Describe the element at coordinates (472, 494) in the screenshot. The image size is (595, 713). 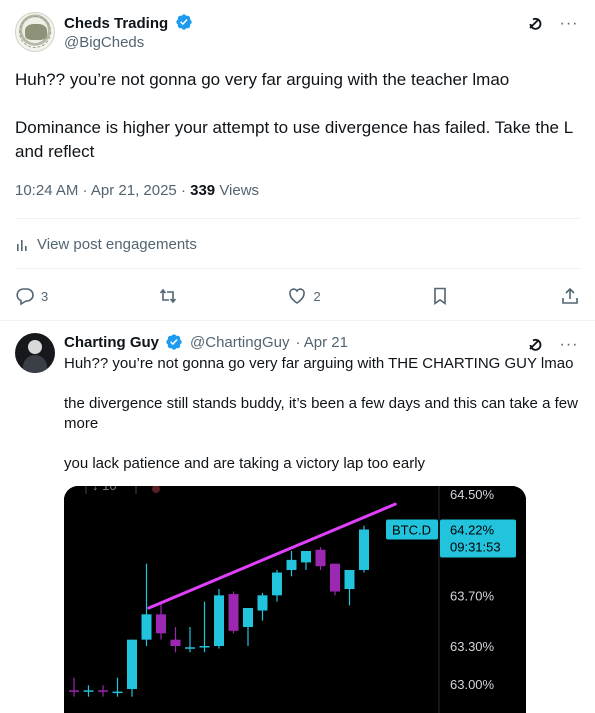
I see `y-tick-label: 64.50%` at that location.